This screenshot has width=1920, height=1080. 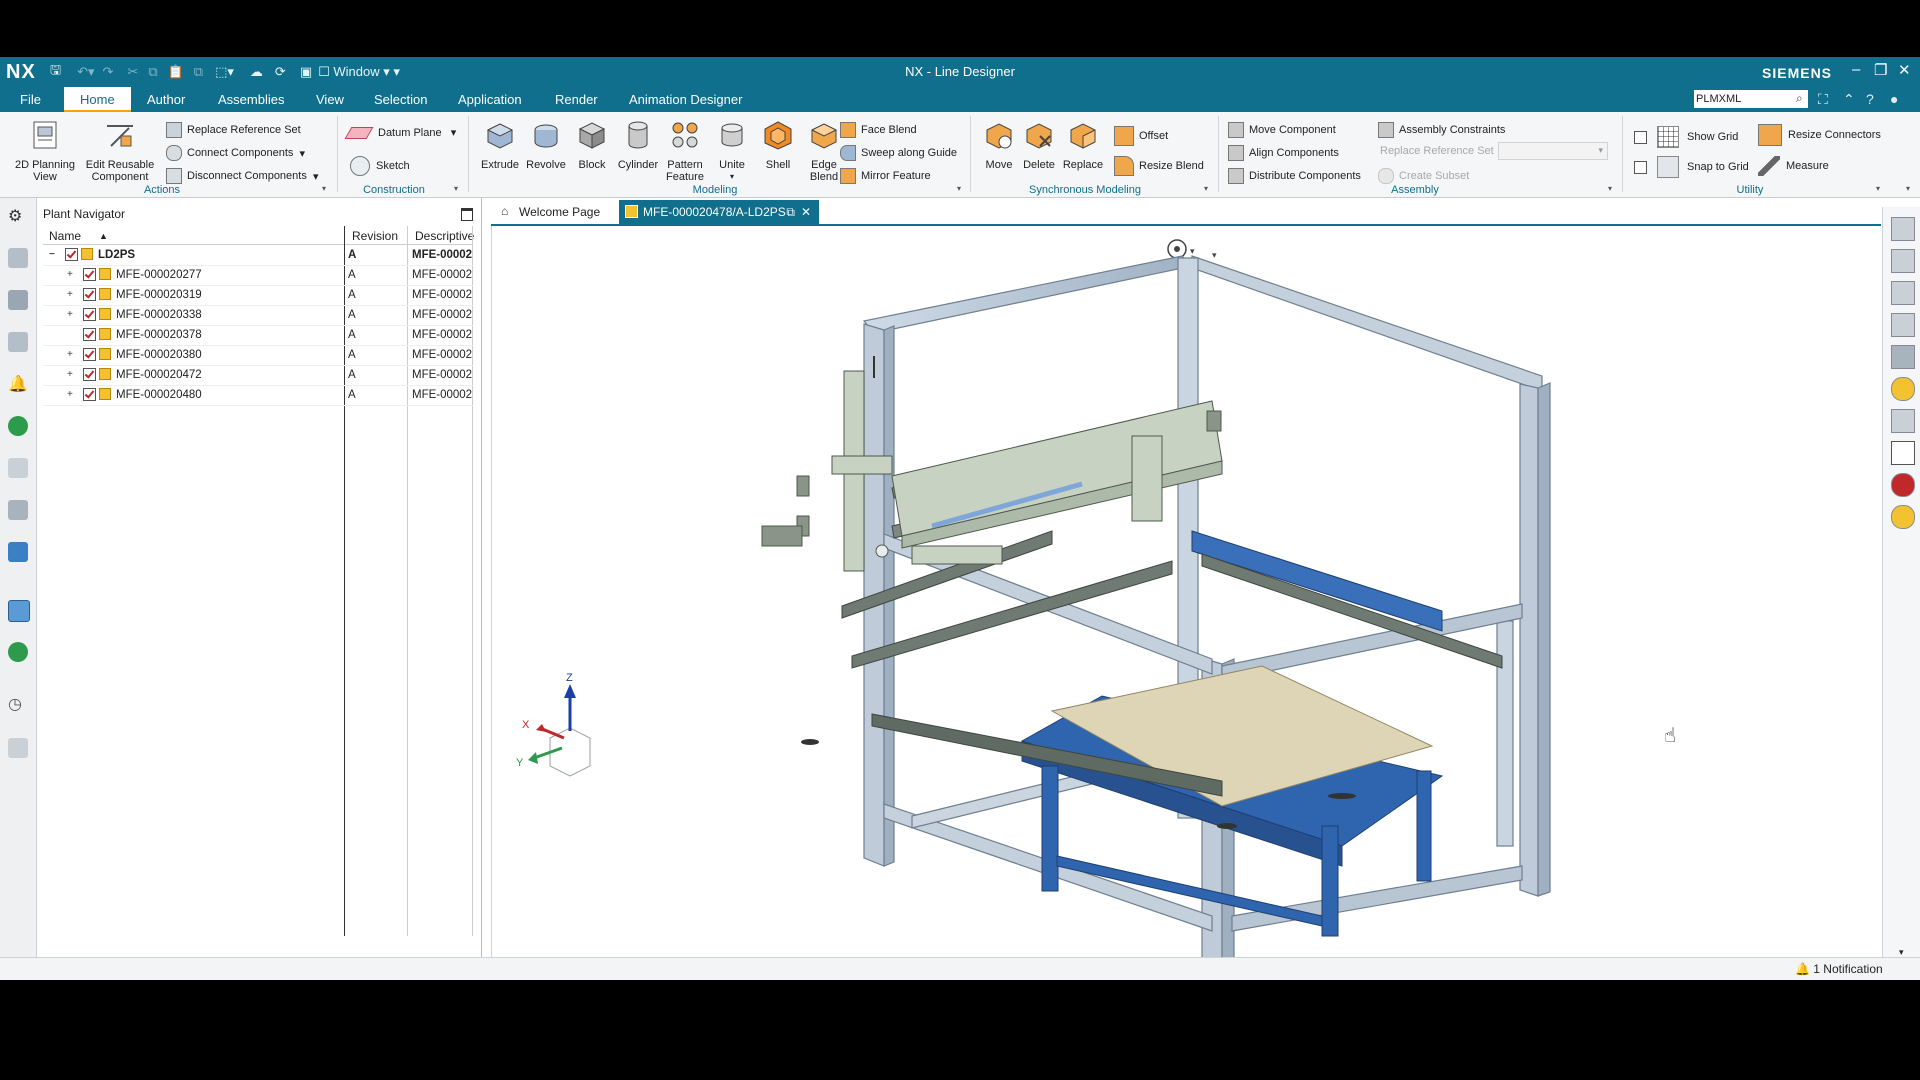 I want to click on gantry-carriage, so click(x=992, y=464).